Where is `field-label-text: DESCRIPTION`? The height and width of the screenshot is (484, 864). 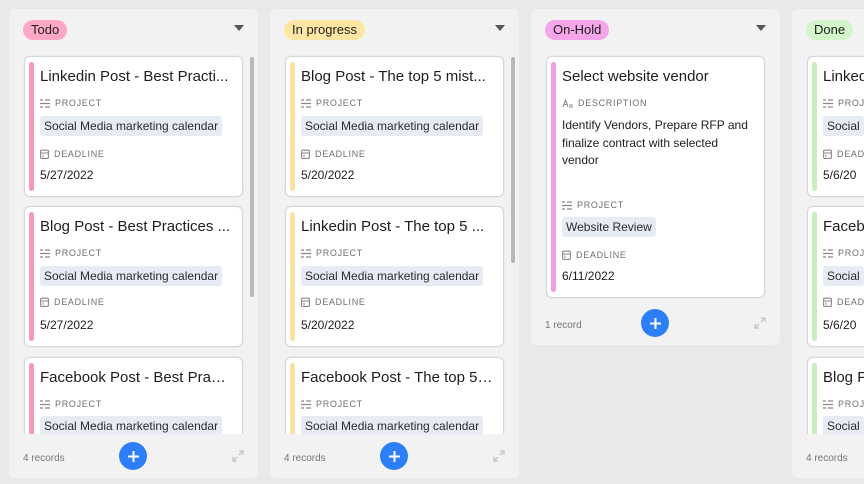
field-label-text: DESCRIPTION is located at coordinates (613, 103).